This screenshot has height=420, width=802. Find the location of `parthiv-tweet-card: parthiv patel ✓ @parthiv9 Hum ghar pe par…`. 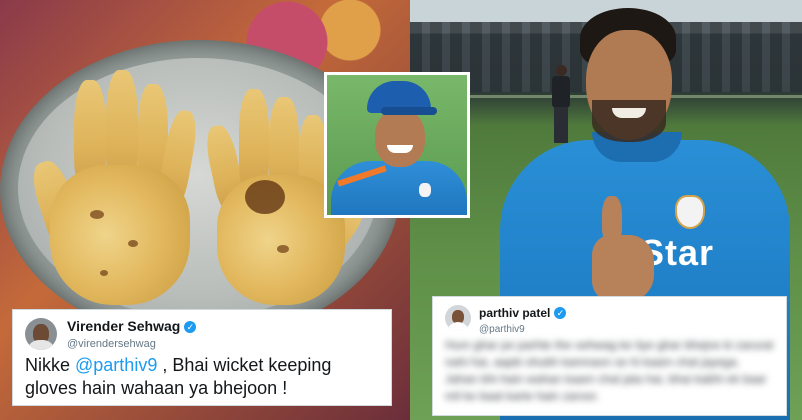

parthiv-tweet-card: parthiv patel ✓ @parthiv9 Hum ghar pe par… is located at coordinates (609, 356).